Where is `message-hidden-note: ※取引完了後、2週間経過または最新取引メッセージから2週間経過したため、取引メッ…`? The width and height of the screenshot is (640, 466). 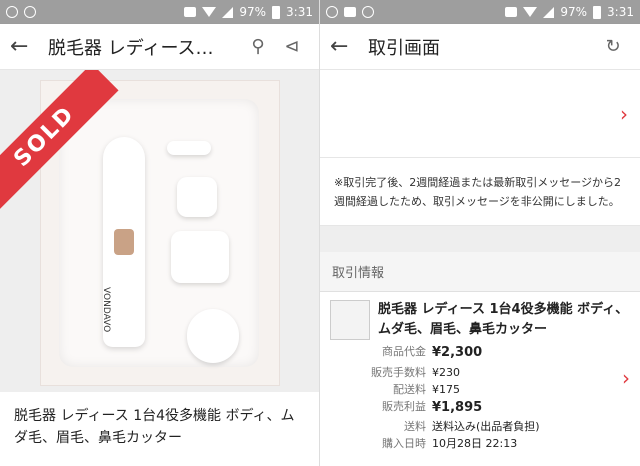 message-hidden-note: ※取引完了後、2週間経過または最新取引メッセージから2週間経過したため、取引メッ… is located at coordinates (480, 192).